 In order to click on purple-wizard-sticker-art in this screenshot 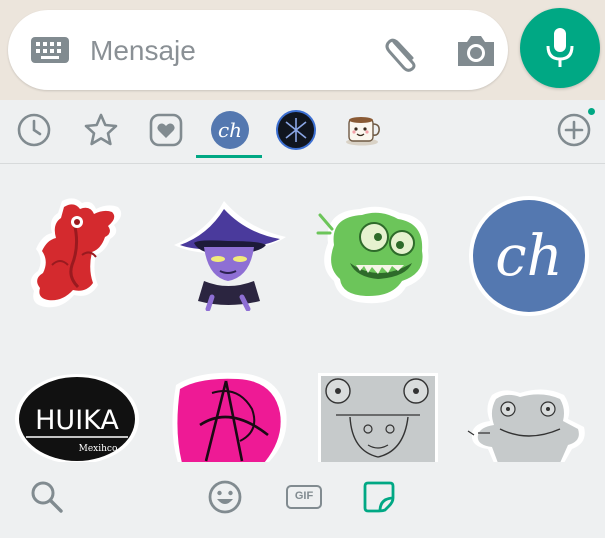, I will do `click(230, 256)`.